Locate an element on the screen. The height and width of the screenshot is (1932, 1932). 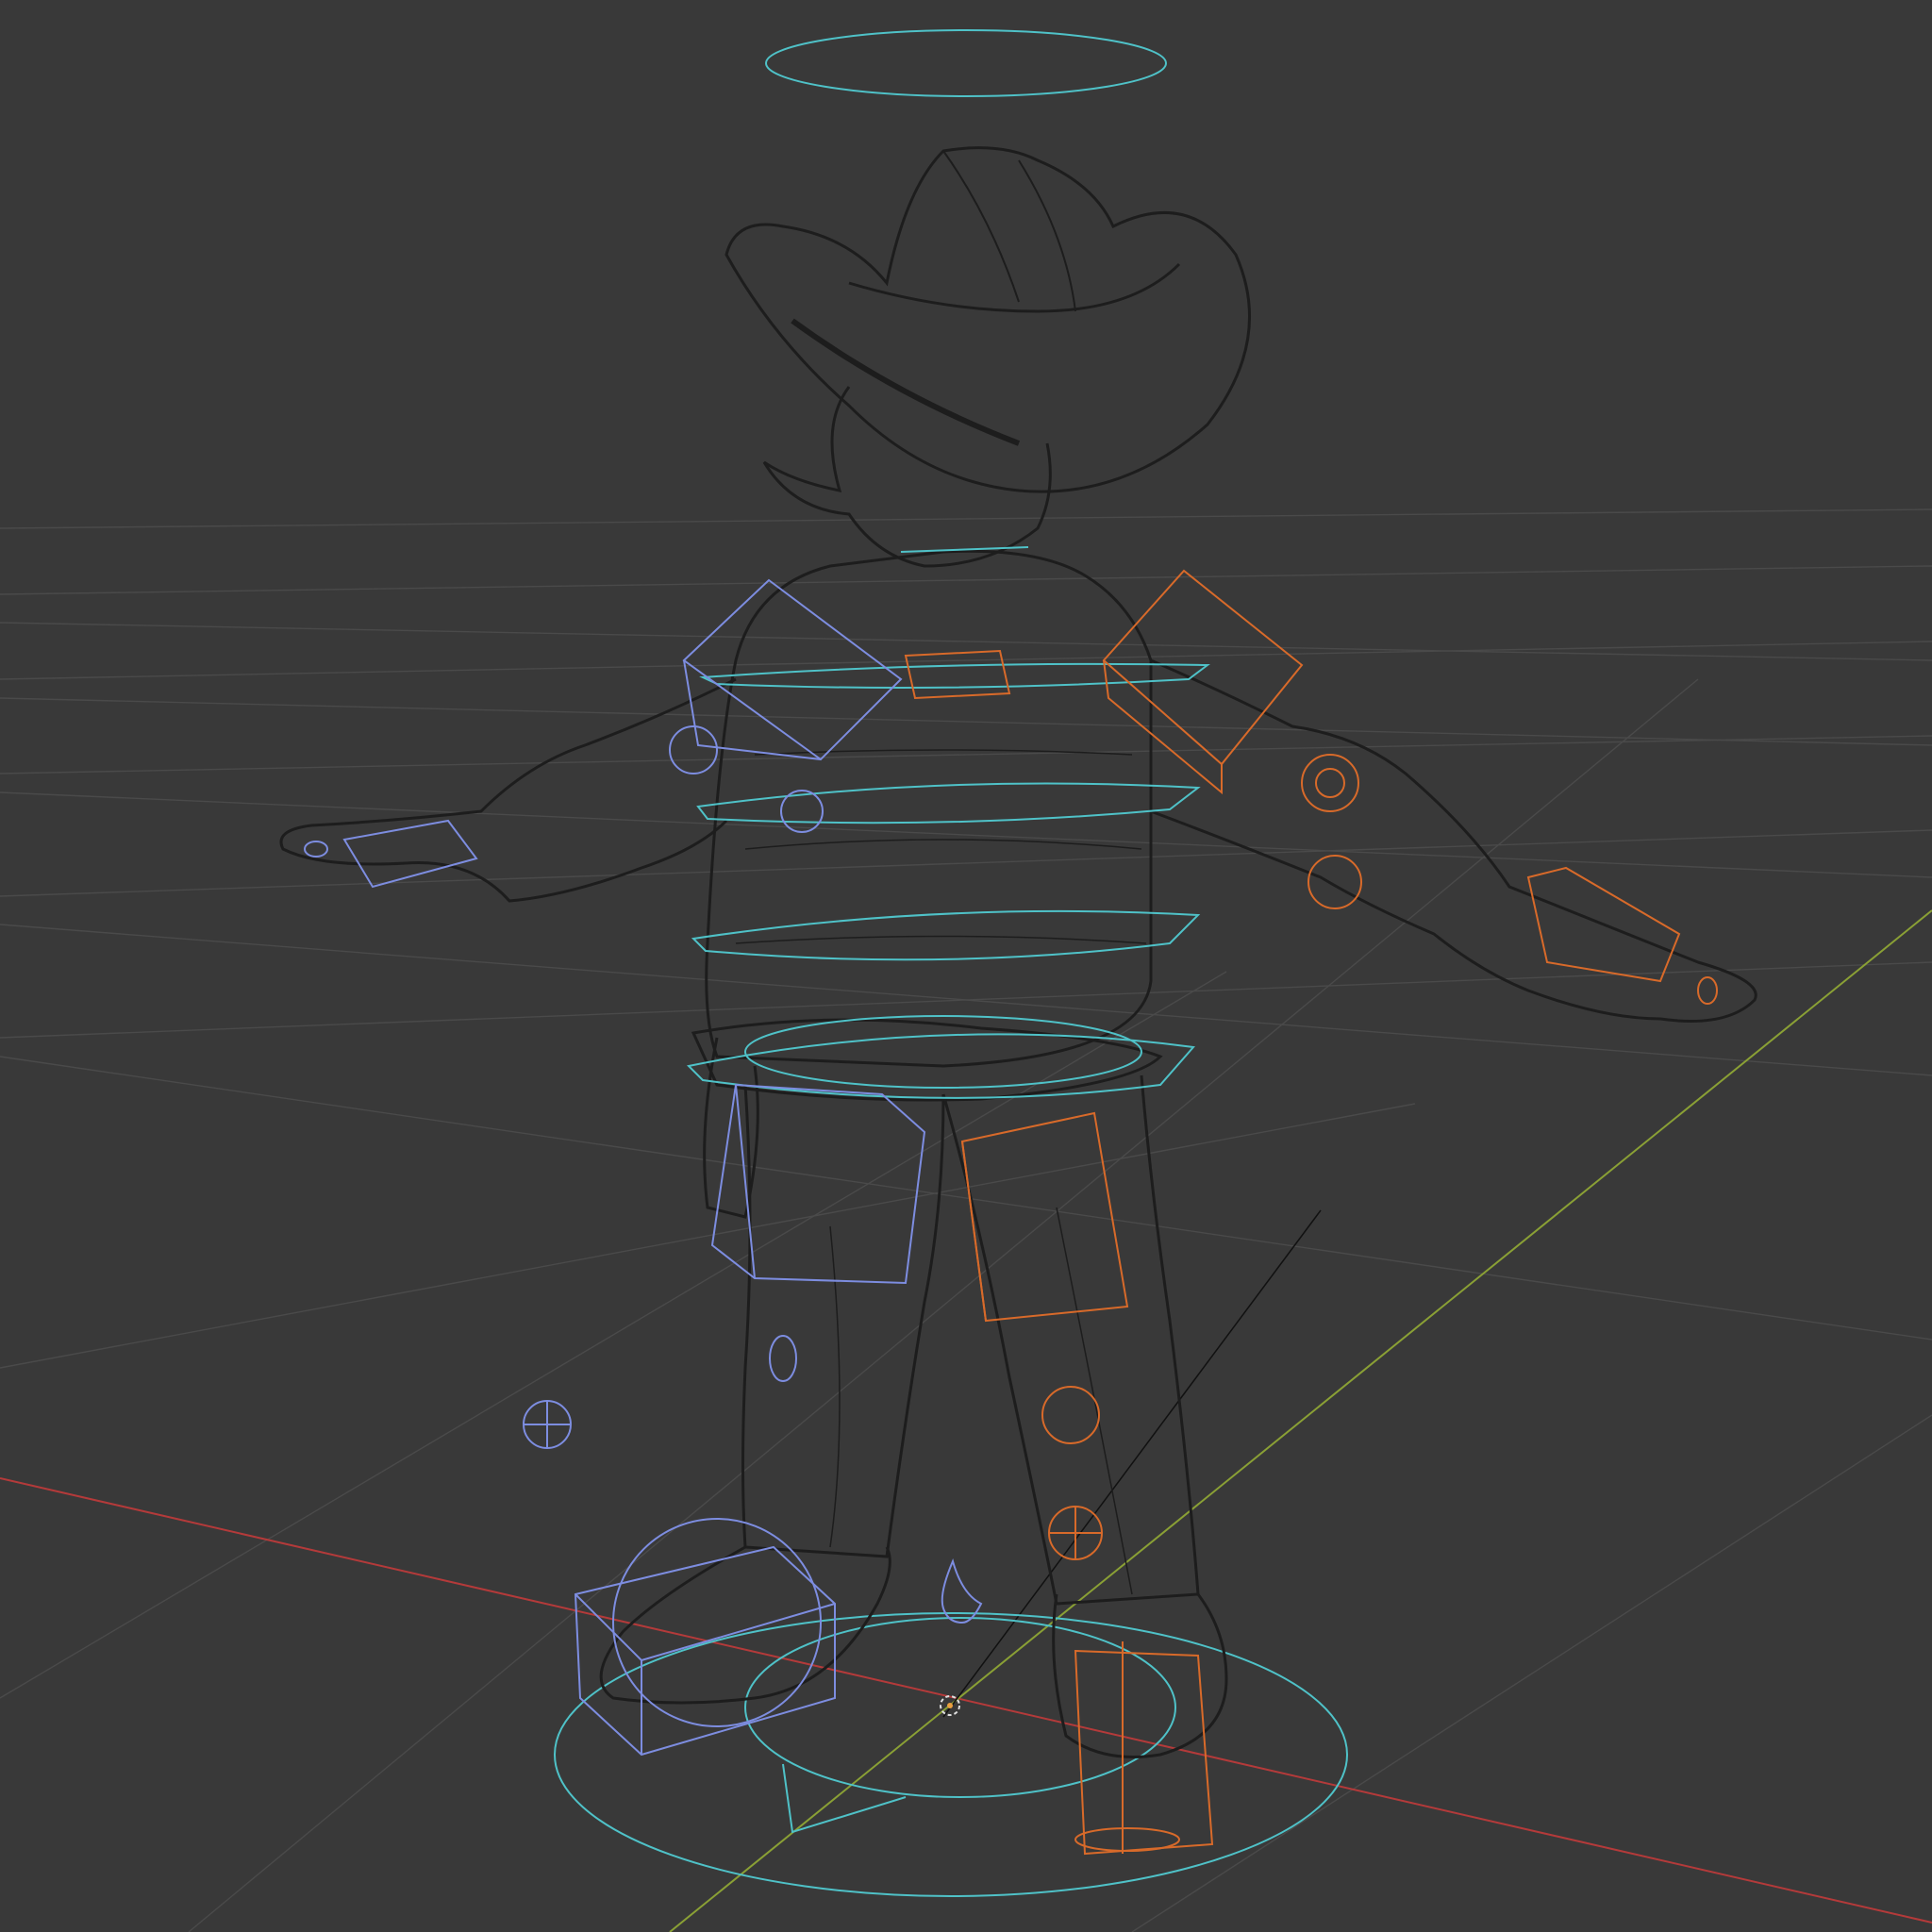
root-controls is located at coordinates (951, 1755).